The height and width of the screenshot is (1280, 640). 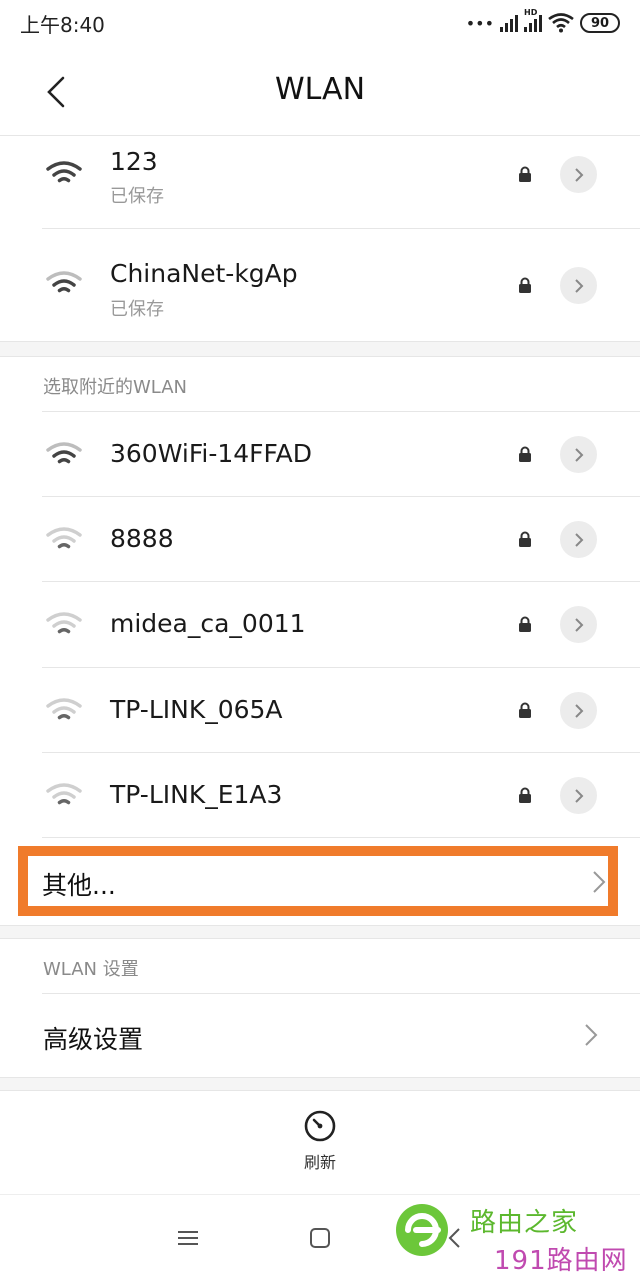 What do you see at coordinates (320, 539) in the screenshot?
I see `network-row: 8888` at bounding box center [320, 539].